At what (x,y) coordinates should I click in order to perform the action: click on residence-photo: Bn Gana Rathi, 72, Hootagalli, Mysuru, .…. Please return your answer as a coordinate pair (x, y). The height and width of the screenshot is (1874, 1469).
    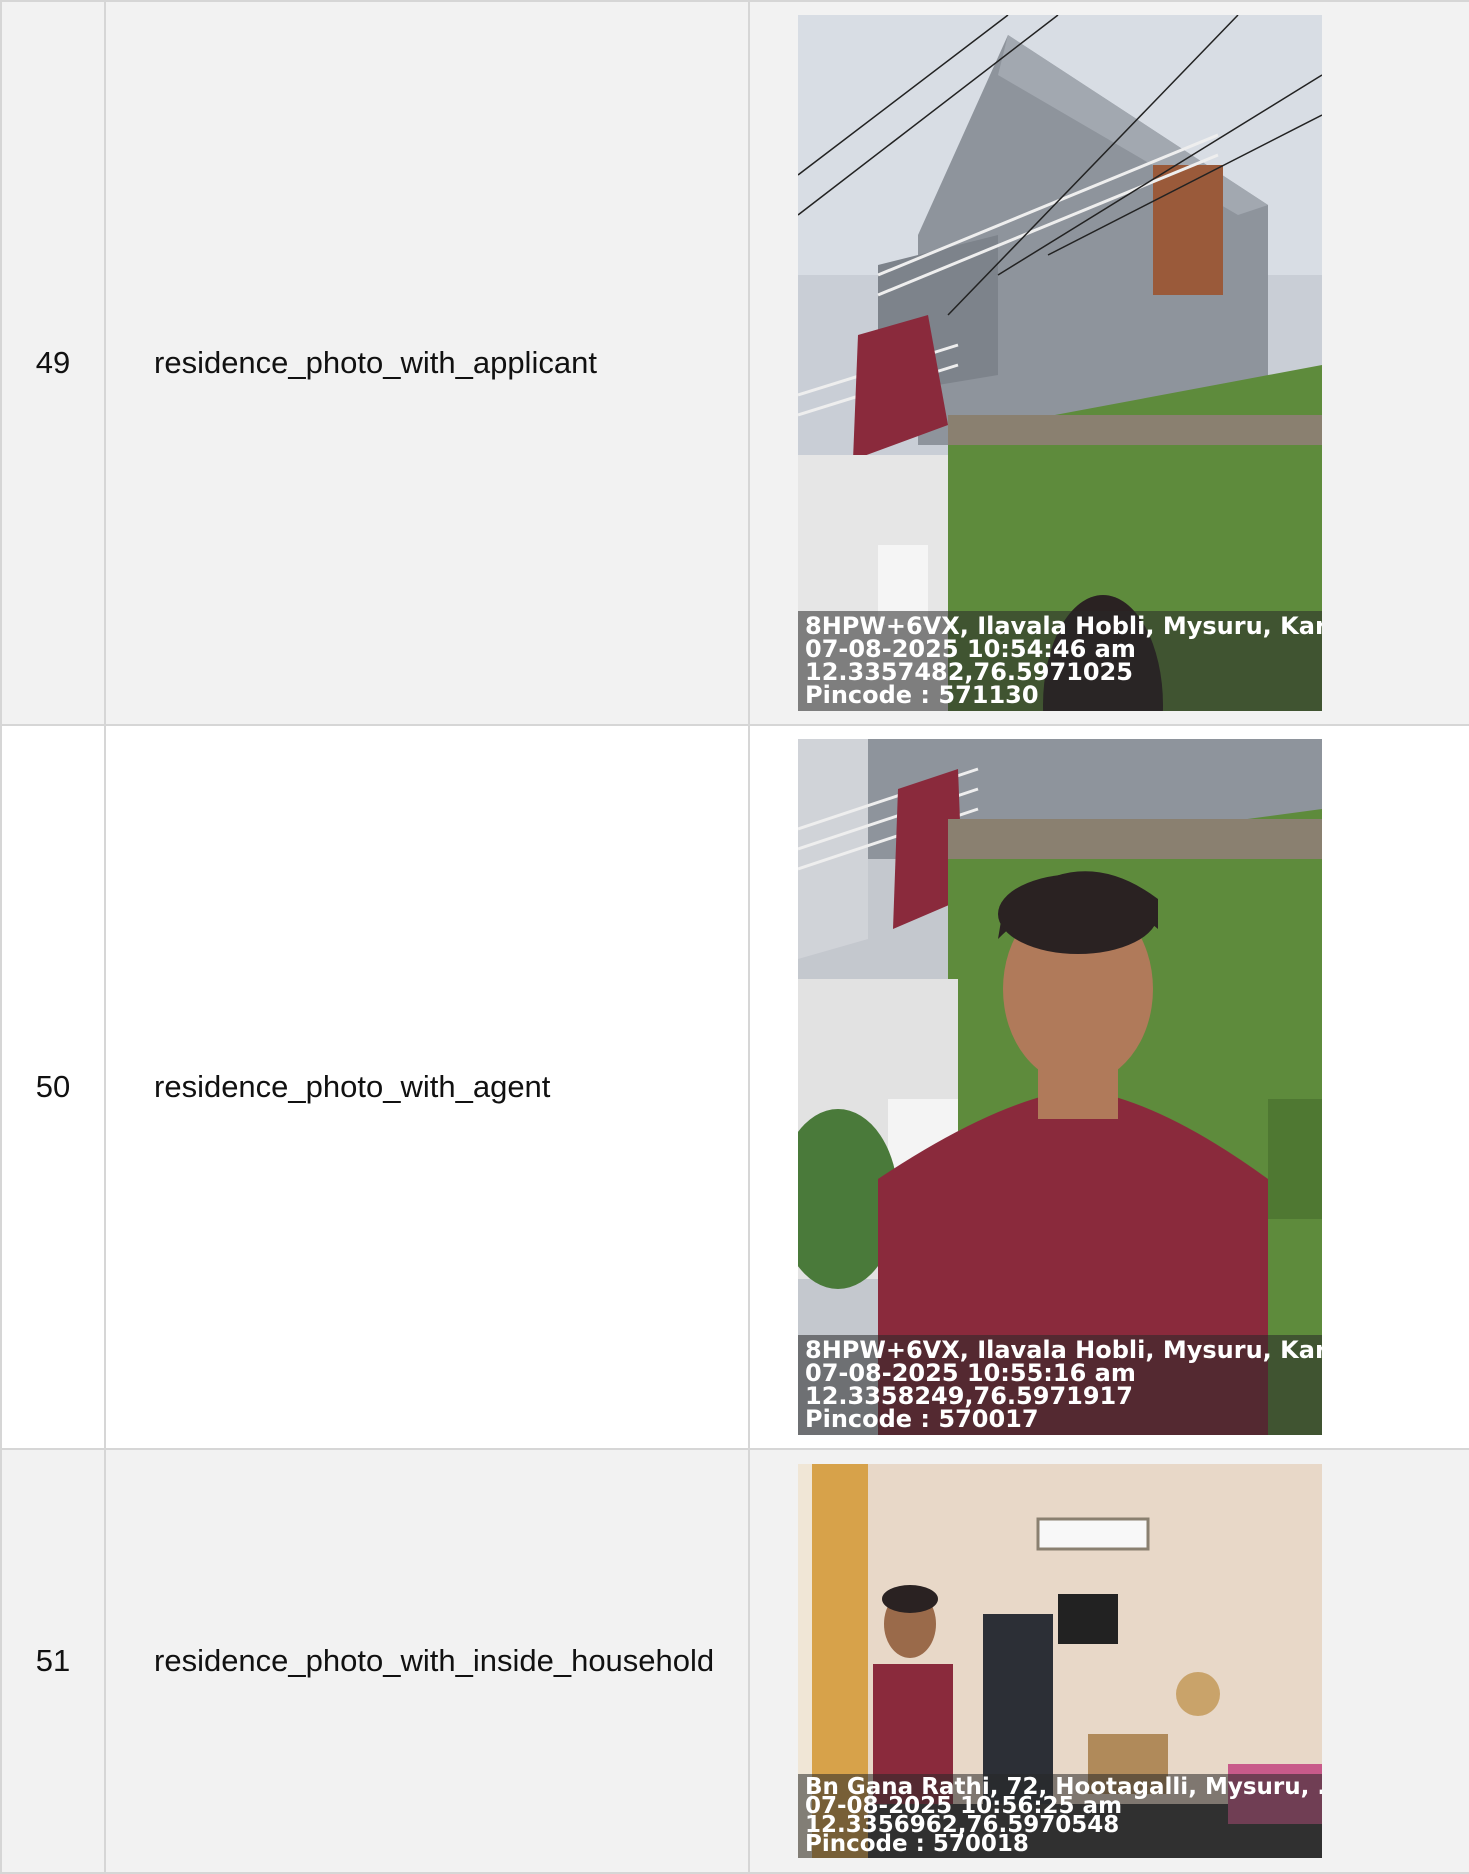
    Looking at the image, I should click on (1060, 1661).